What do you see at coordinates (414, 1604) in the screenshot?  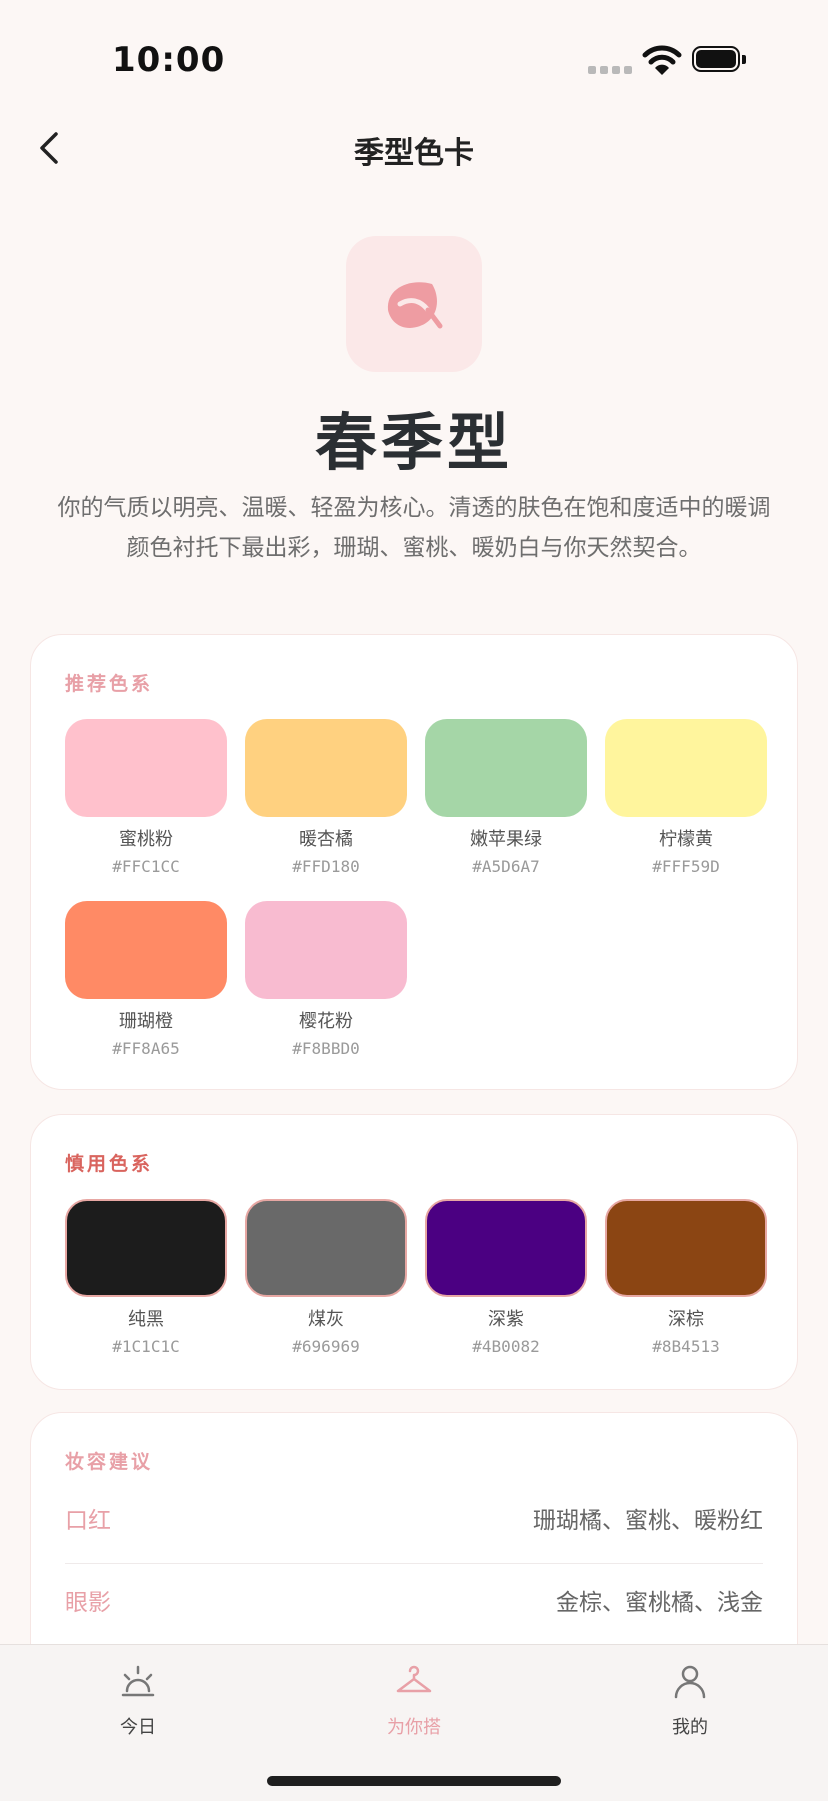 I see `makeup-row-eyeshadow: 眼影 金棕、蜜桃橘、浅金` at bounding box center [414, 1604].